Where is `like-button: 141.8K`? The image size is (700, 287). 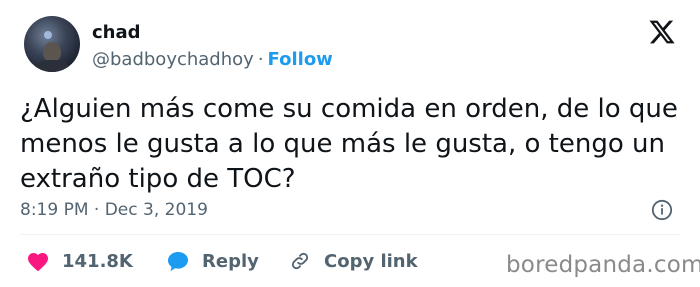
like-button: 141.8K is located at coordinates (79, 261).